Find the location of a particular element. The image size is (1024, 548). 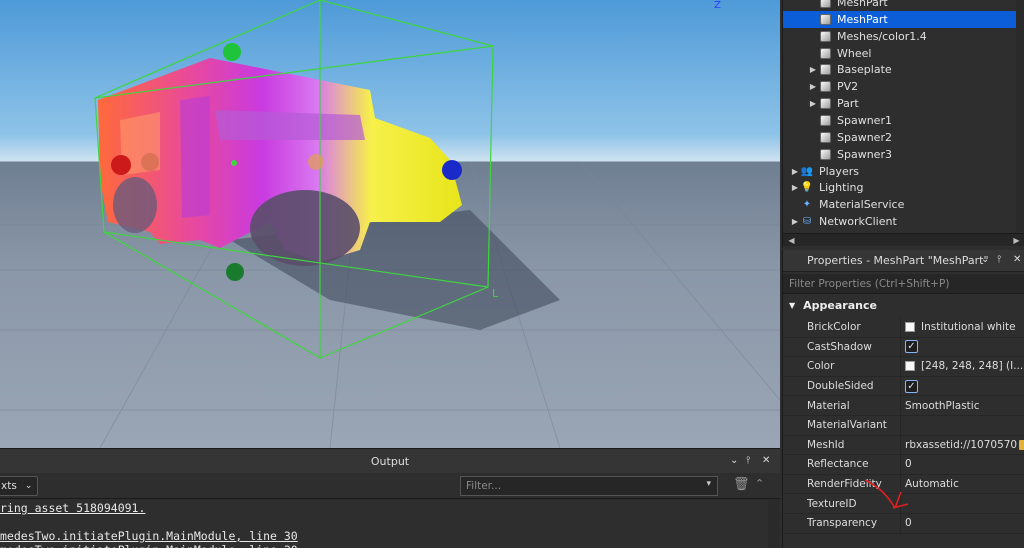

explorer-item: Spawner3 is located at coordinates (901, 154).